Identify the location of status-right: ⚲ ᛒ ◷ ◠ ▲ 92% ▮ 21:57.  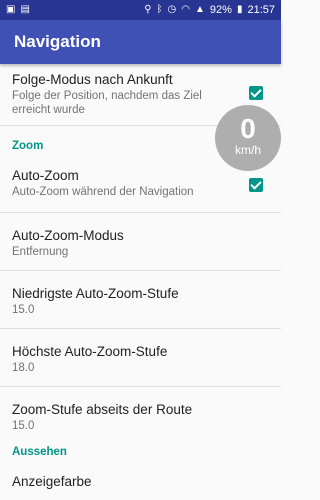
(209, 10).